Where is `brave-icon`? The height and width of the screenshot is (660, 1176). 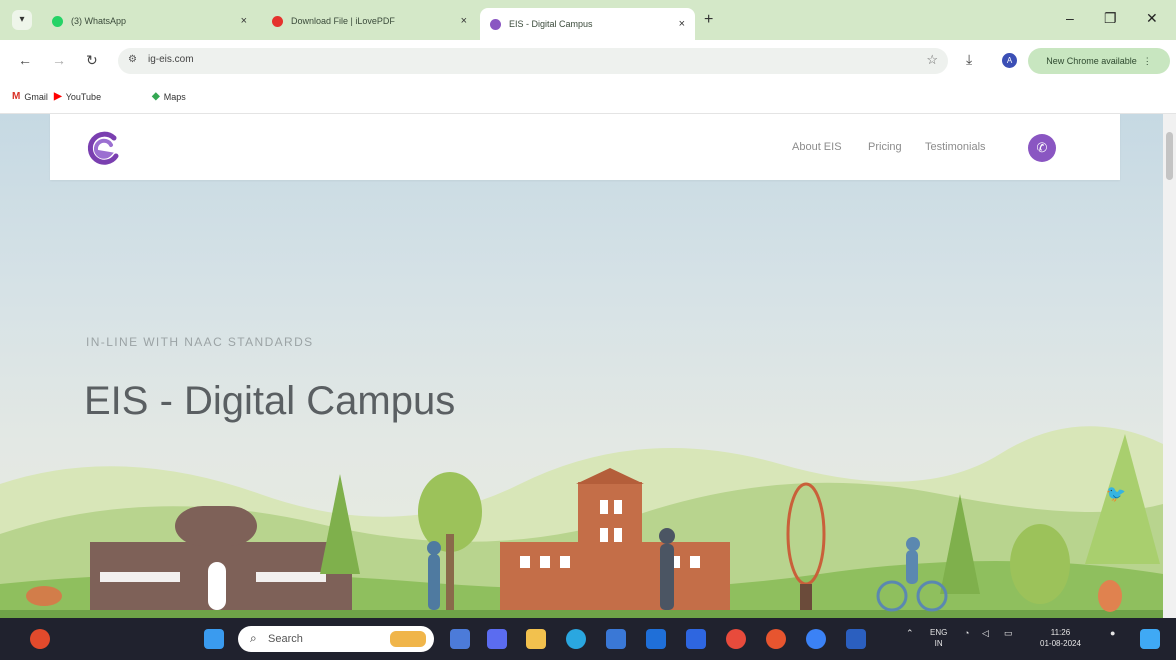 brave-icon is located at coordinates (776, 639).